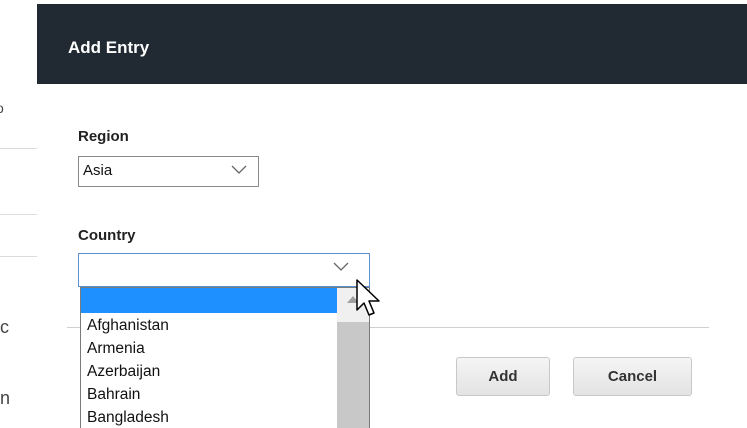 This screenshot has width=747, height=428. I want to click on background-page: o c n, so click(20, 214).